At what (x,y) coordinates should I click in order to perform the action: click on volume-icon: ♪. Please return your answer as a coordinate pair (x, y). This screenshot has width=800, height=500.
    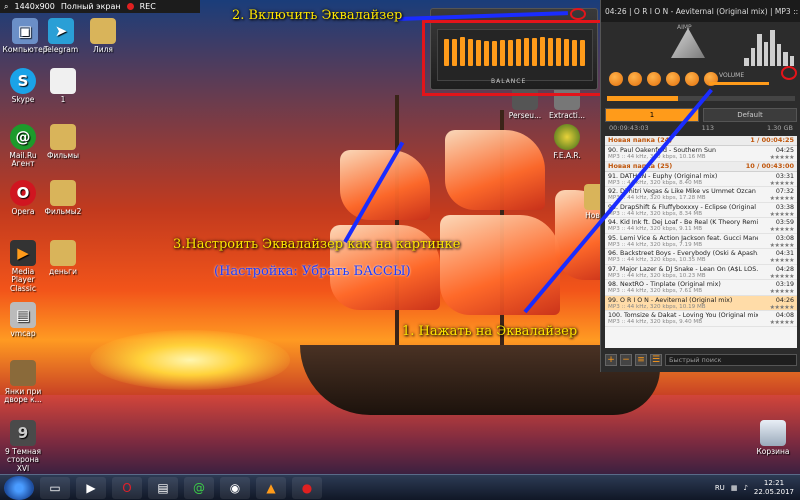
    Looking at the image, I should click on (745, 488).